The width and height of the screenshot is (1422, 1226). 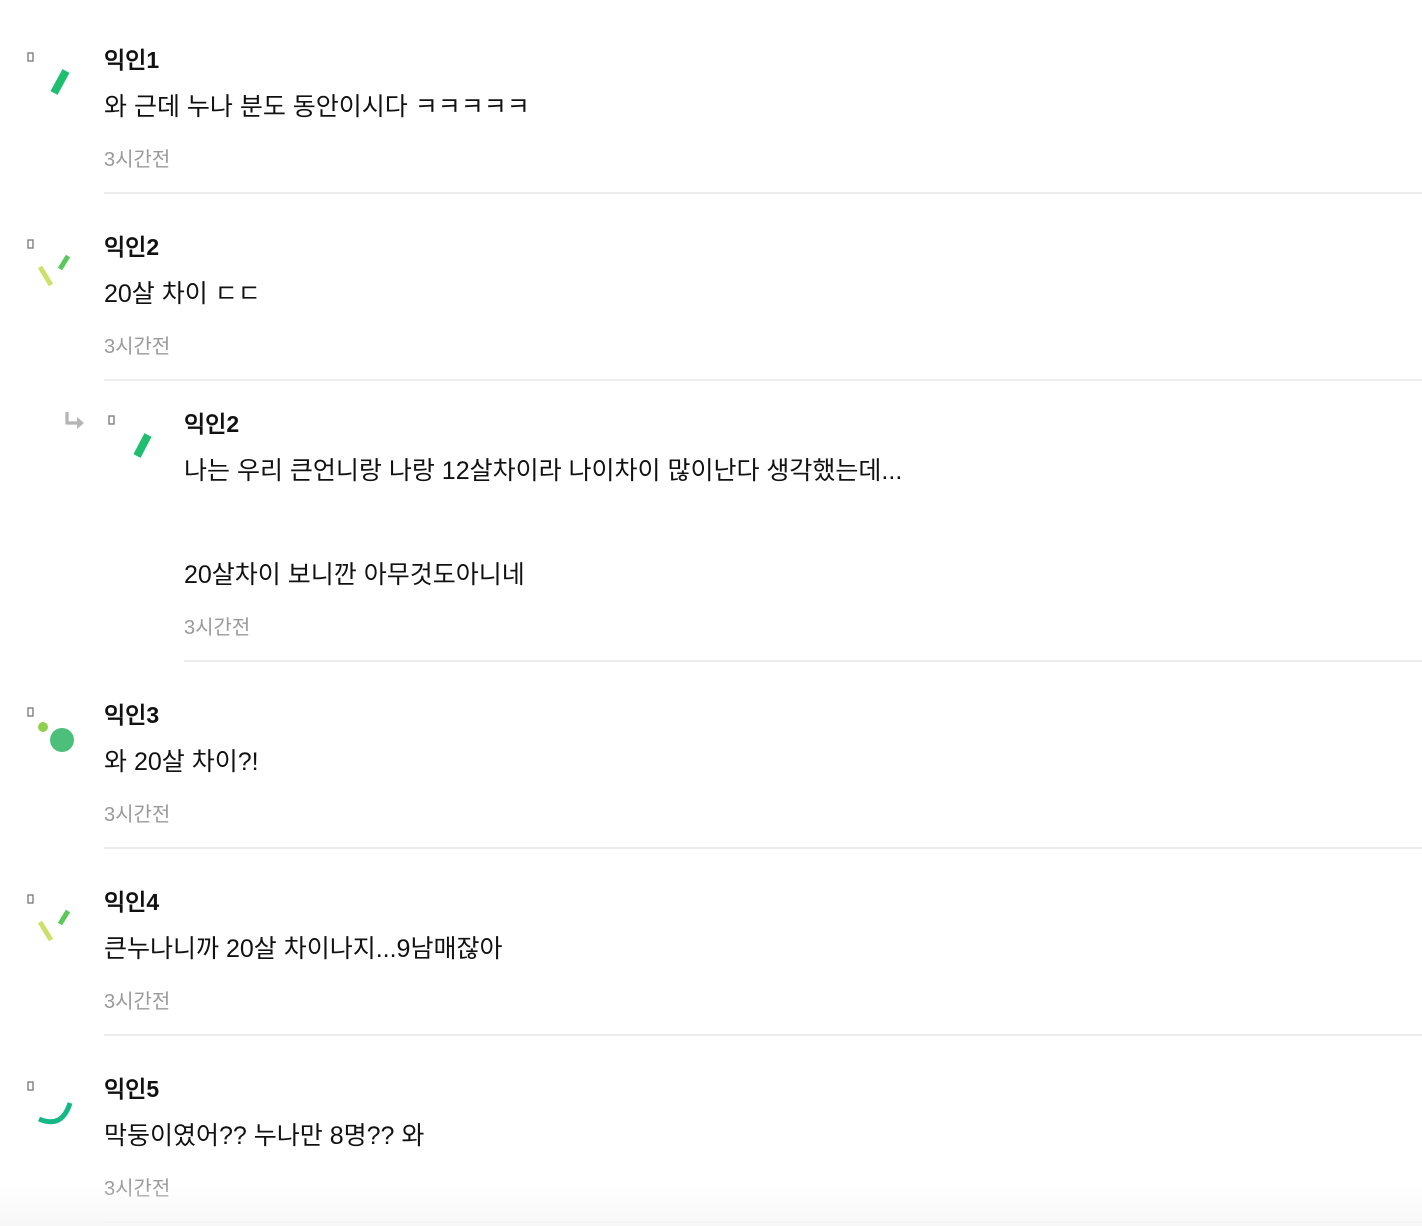 I want to click on comment-author: 익인5, so click(x=131, y=1089).